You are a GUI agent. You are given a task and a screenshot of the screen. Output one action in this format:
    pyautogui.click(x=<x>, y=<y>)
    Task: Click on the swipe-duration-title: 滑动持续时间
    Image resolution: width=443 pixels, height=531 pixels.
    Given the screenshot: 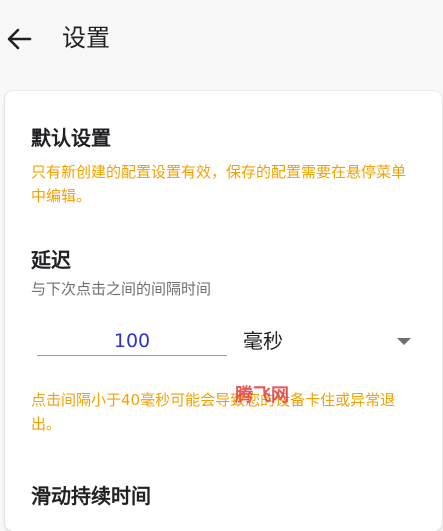 What is the action you would take?
    pyautogui.click(x=91, y=496)
    